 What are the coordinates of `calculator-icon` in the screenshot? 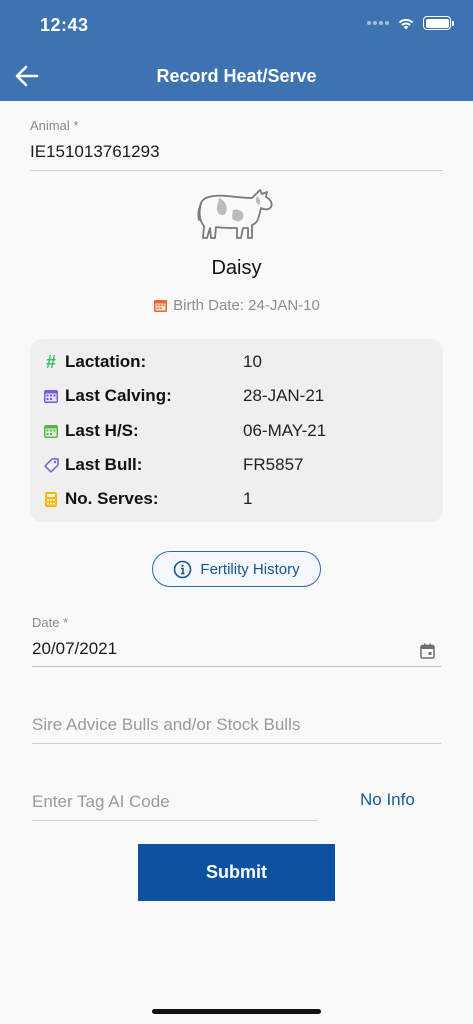 It's located at (51, 499).